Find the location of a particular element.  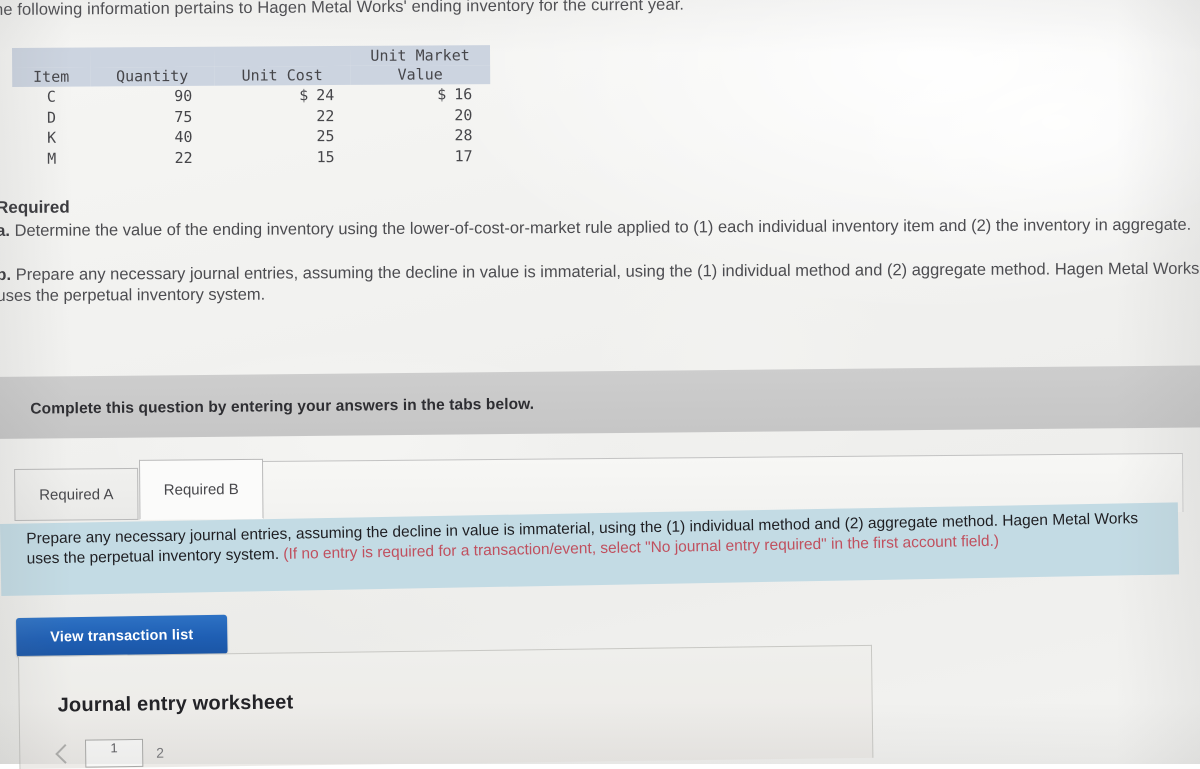

pager-current-page: 1 is located at coordinates (114, 753).